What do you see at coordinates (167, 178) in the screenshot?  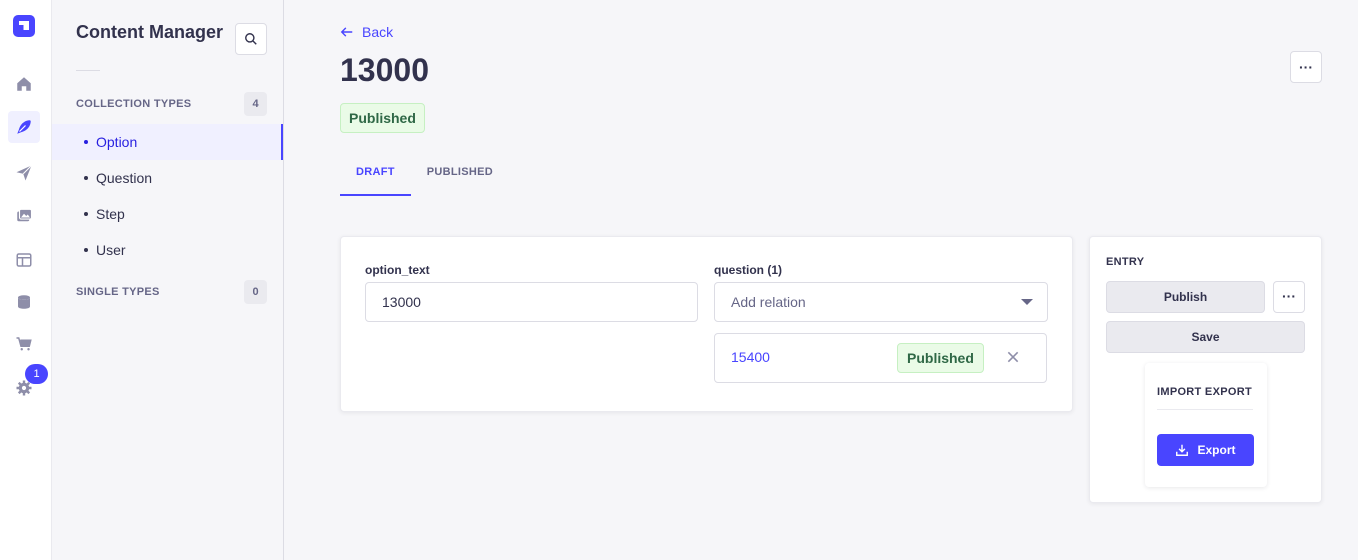 I see `subnav-item-question: Question` at bounding box center [167, 178].